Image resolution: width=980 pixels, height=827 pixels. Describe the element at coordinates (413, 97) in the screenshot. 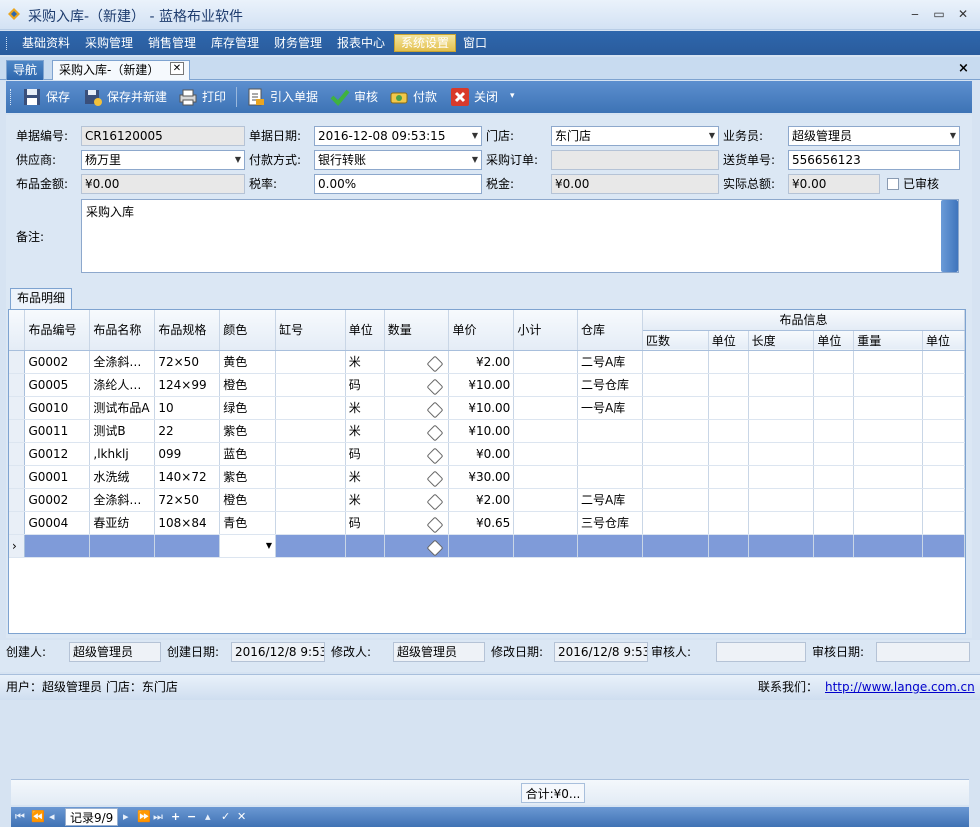

I see `pay-button: 付款` at that location.